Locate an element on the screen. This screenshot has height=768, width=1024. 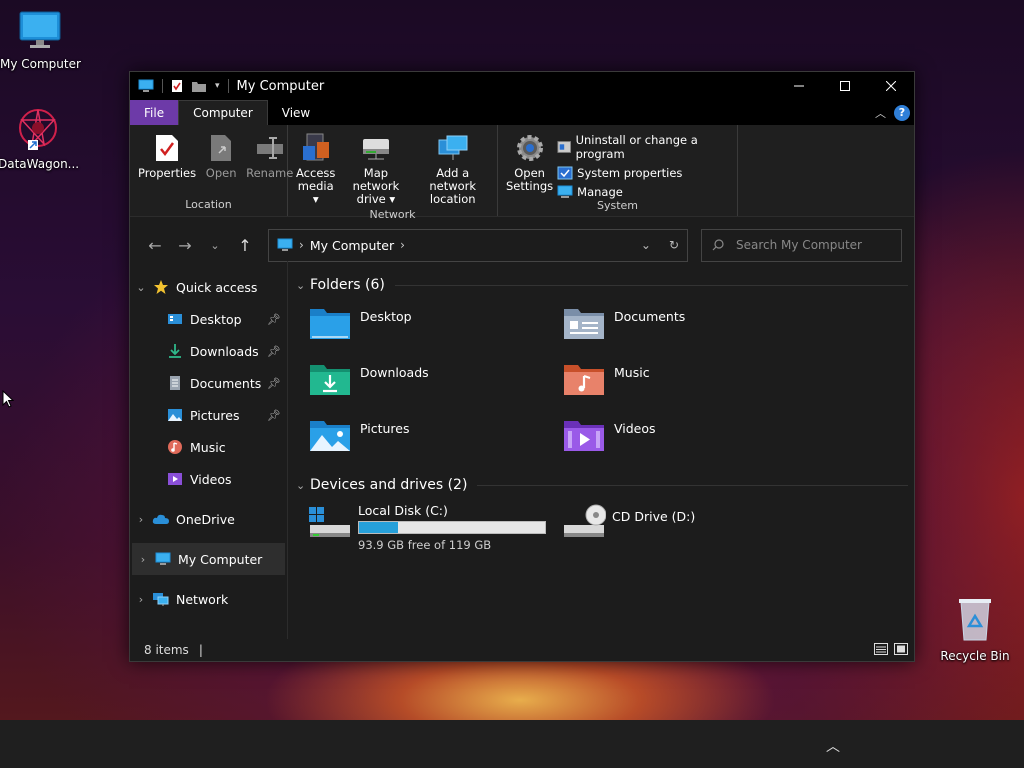
access-media-button: Access media ▾ is located at coordinates (315, 168).